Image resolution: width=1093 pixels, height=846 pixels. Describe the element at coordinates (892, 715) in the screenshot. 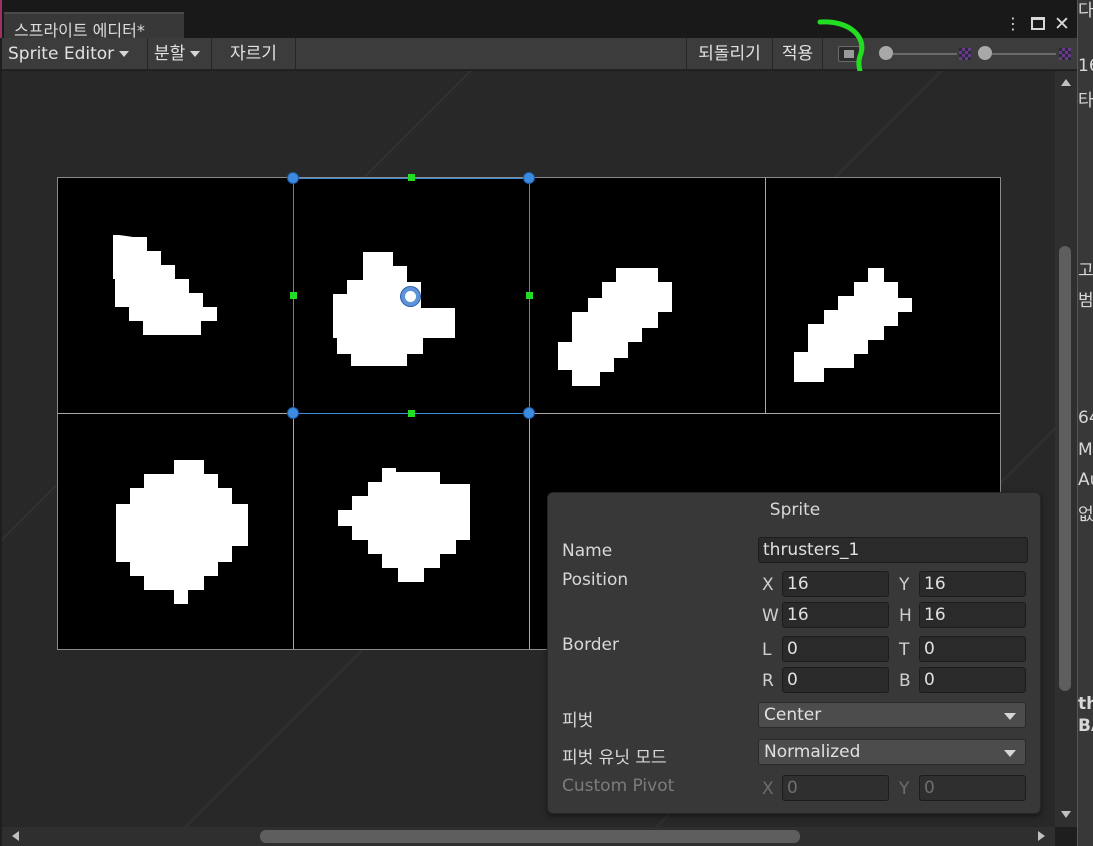

I see `pivot-dropdown: Center` at that location.